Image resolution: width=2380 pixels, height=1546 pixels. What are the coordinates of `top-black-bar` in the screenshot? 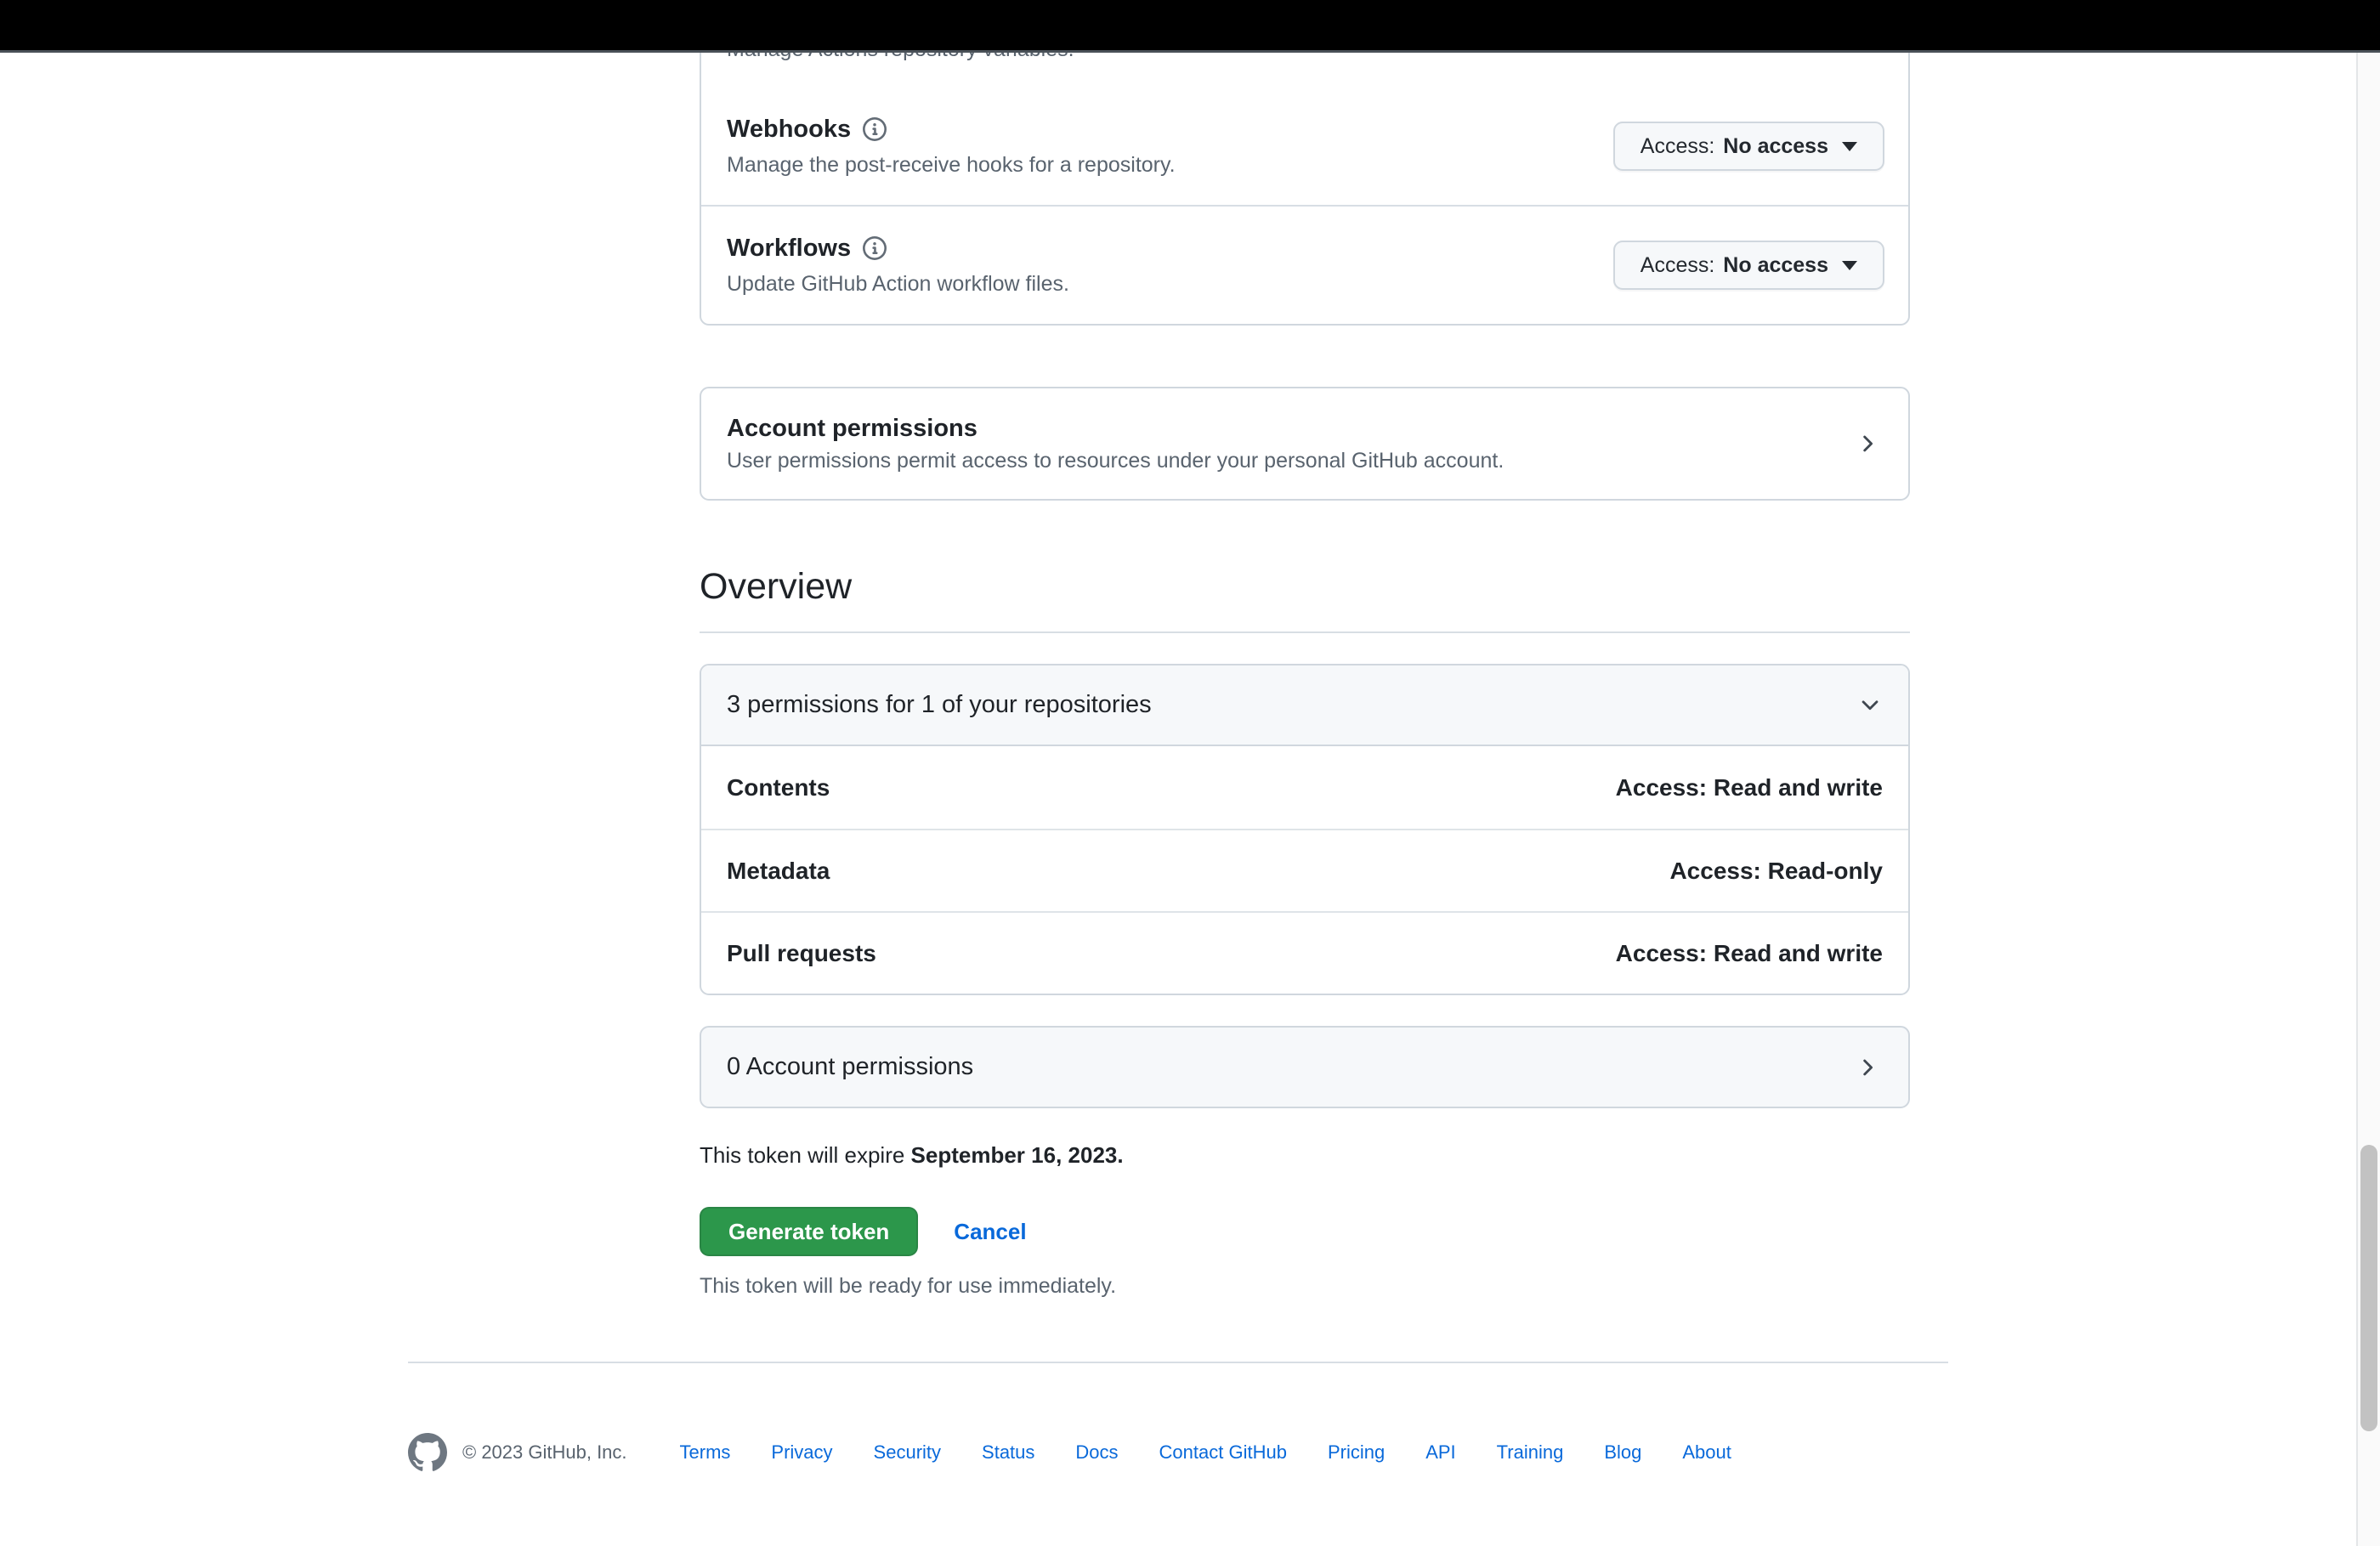 It's located at (1190, 26).